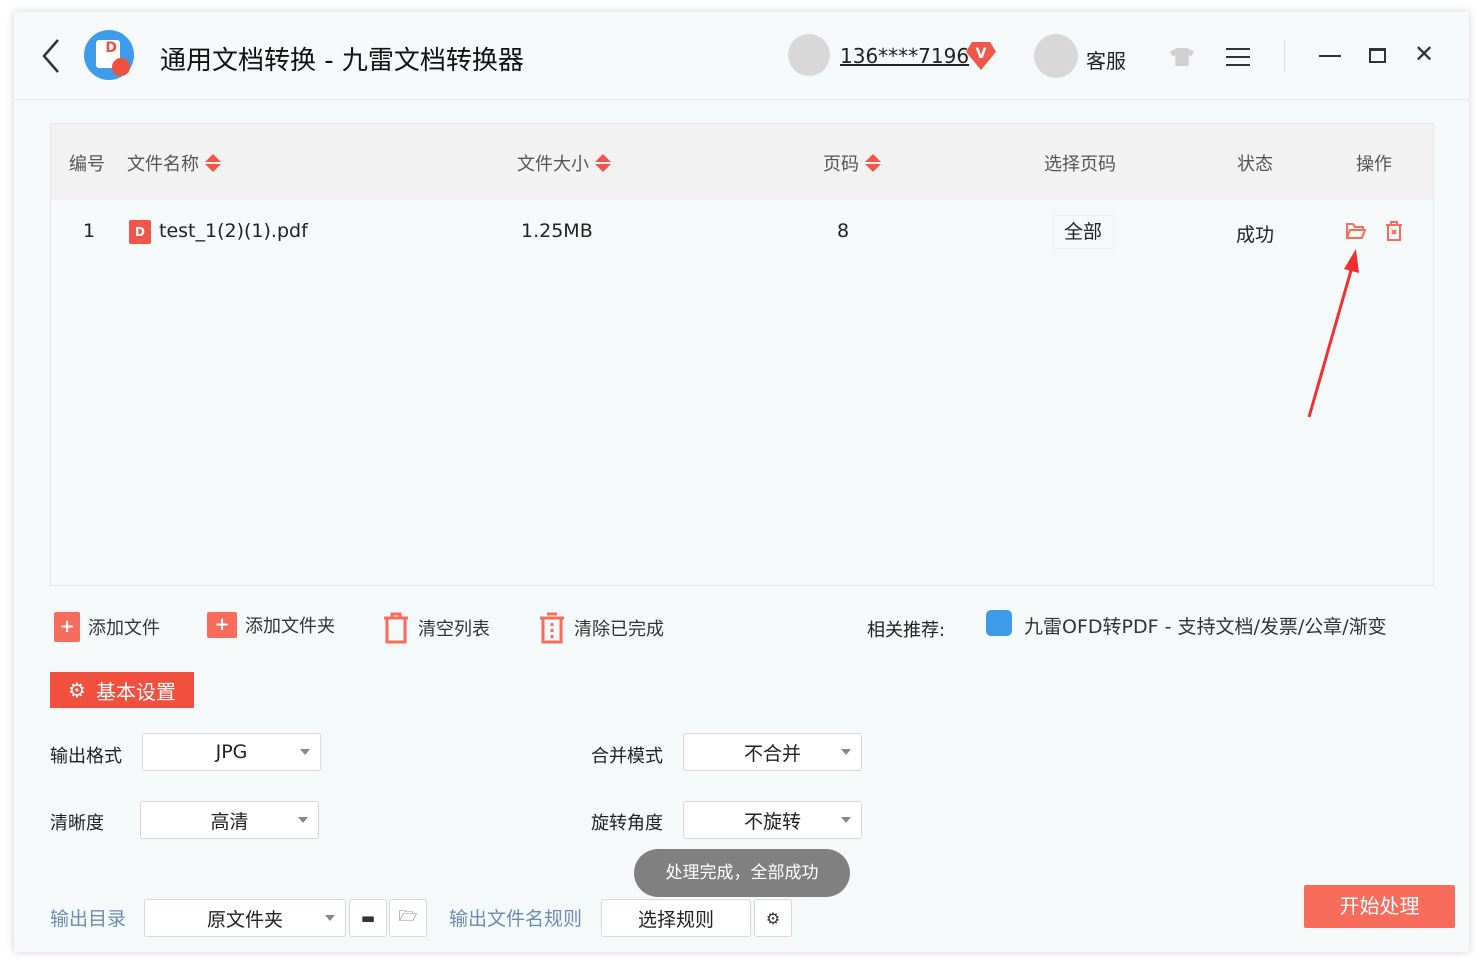 This screenshot has height=967, width=1483. What do you see at coordinates (140, 232) in the screenshot?
I see `pdf-file-icon: D` at bounding box center [140, 232].